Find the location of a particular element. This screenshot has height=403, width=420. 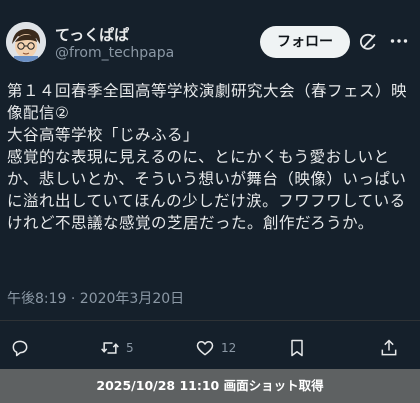

reply-button is located at coordinates (23, 348).